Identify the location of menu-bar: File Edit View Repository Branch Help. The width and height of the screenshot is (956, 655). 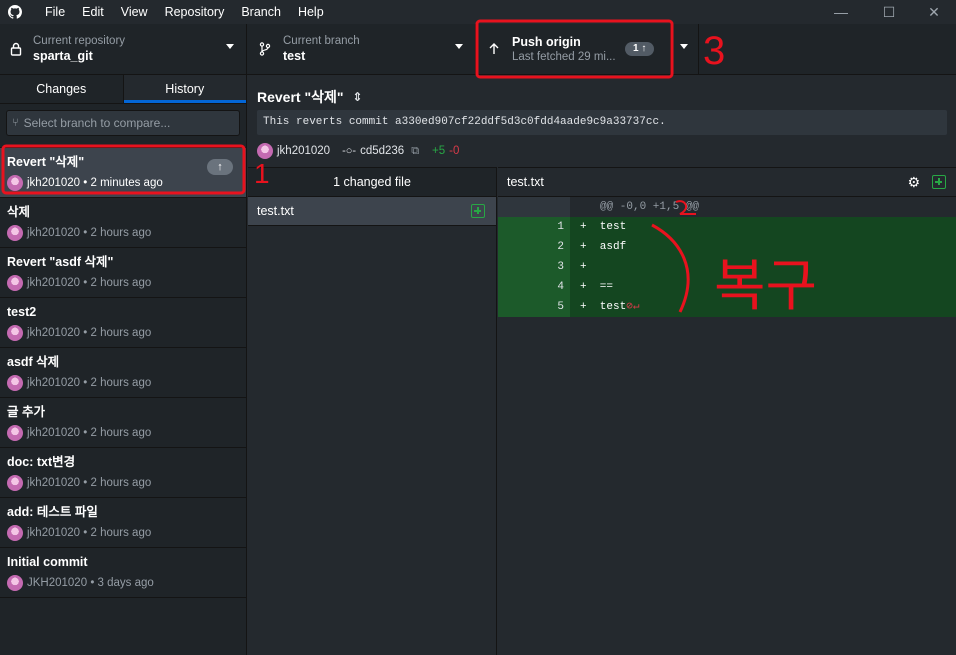
(186, 12).